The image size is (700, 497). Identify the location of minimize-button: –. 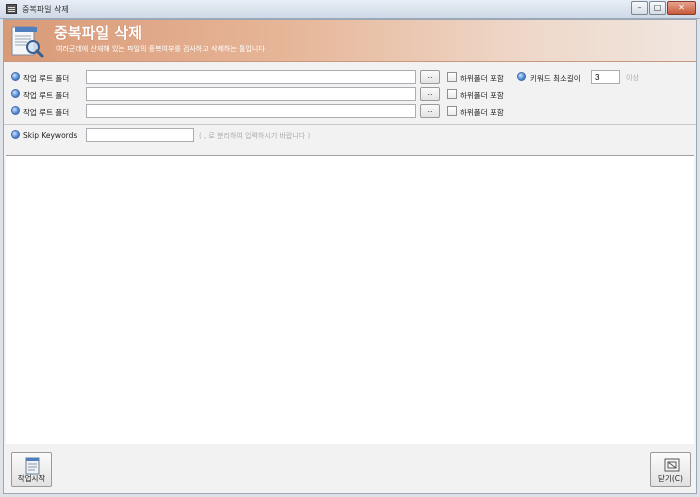
(639, 8).